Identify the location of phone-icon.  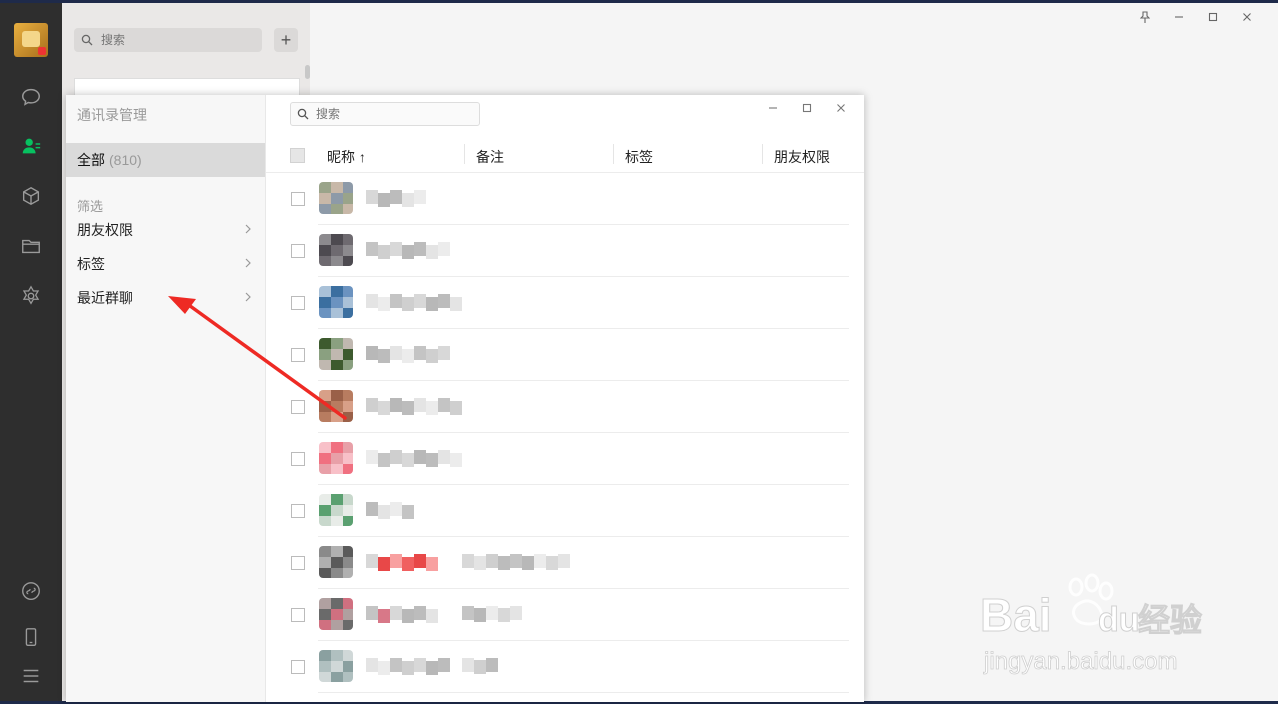
(31, 637).